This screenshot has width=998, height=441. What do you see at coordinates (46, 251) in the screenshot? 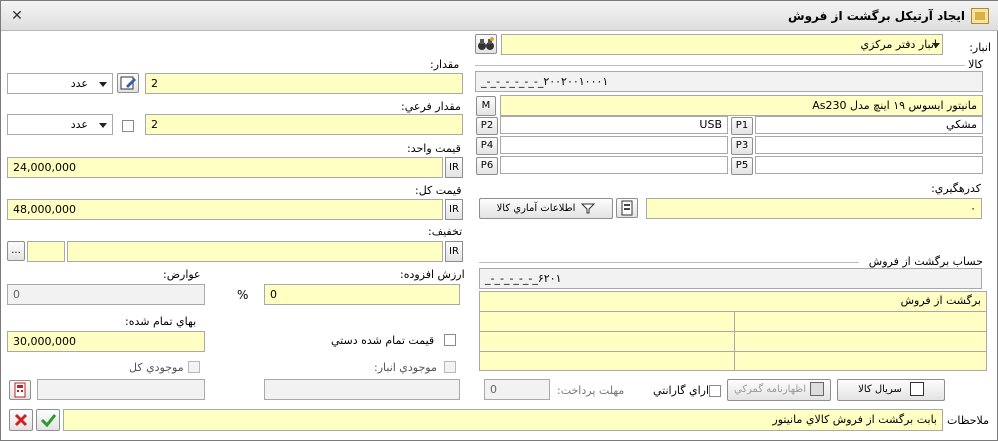
I see `discount-percent-input` at bounding box center [46, 251].